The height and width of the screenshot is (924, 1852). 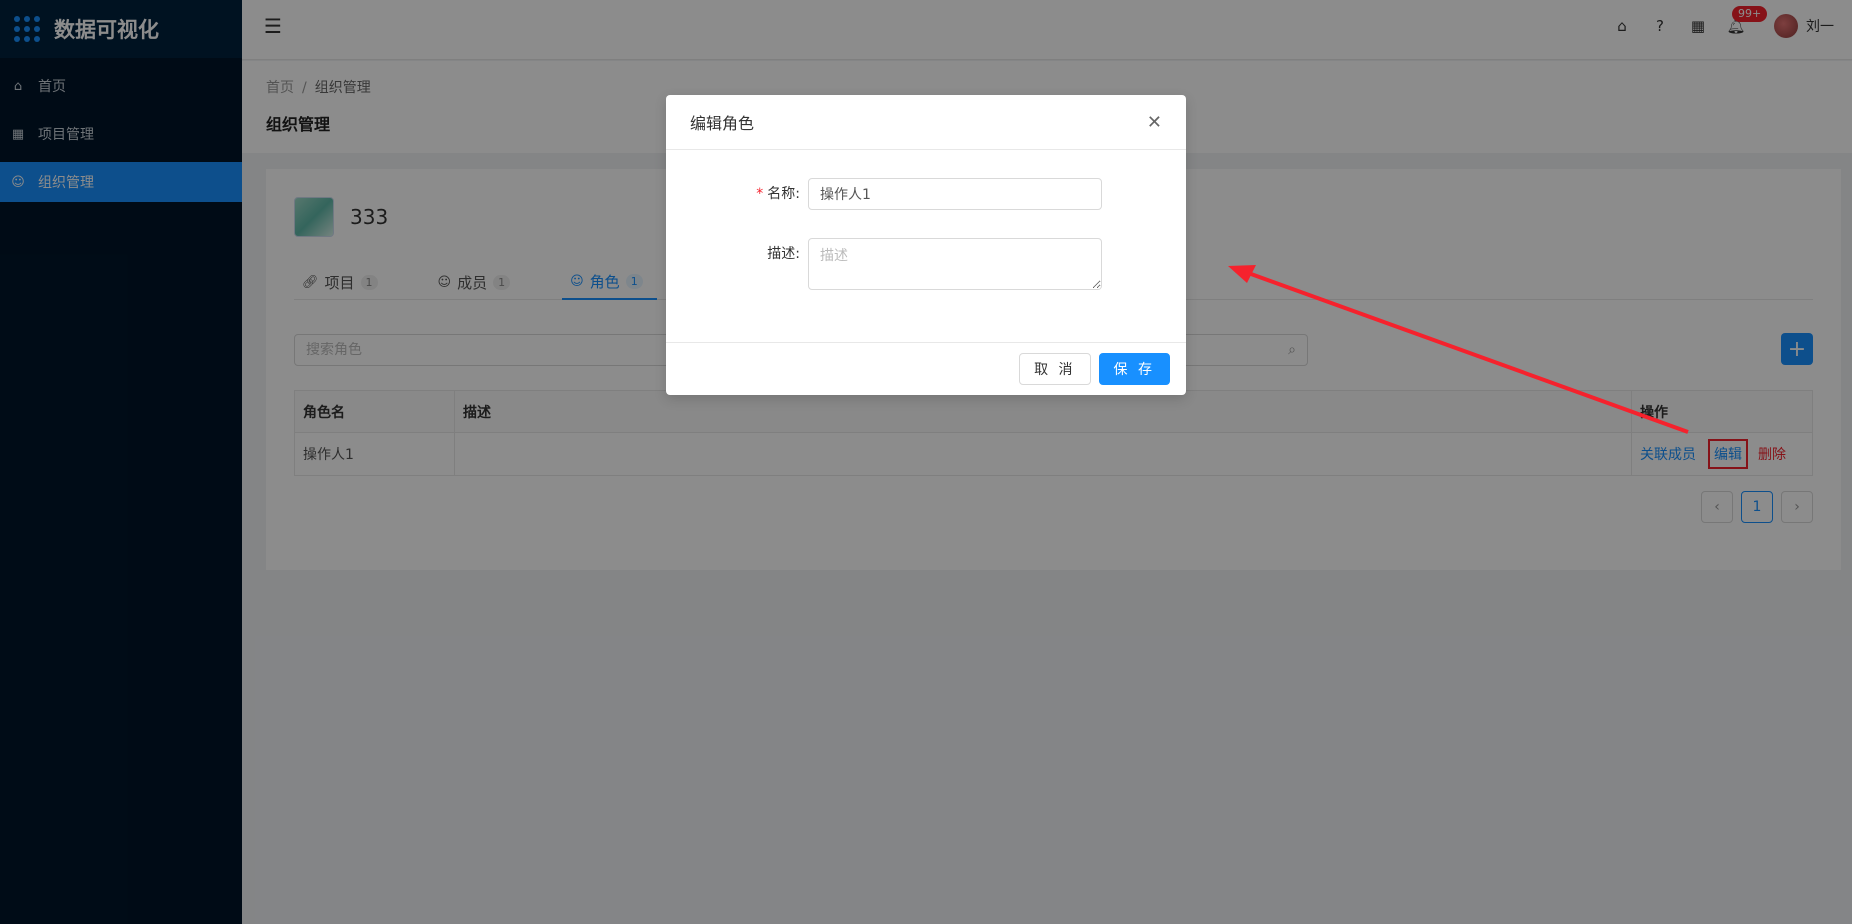 I want to click on name-label-text: 名称:, so click(x=783, y=194).